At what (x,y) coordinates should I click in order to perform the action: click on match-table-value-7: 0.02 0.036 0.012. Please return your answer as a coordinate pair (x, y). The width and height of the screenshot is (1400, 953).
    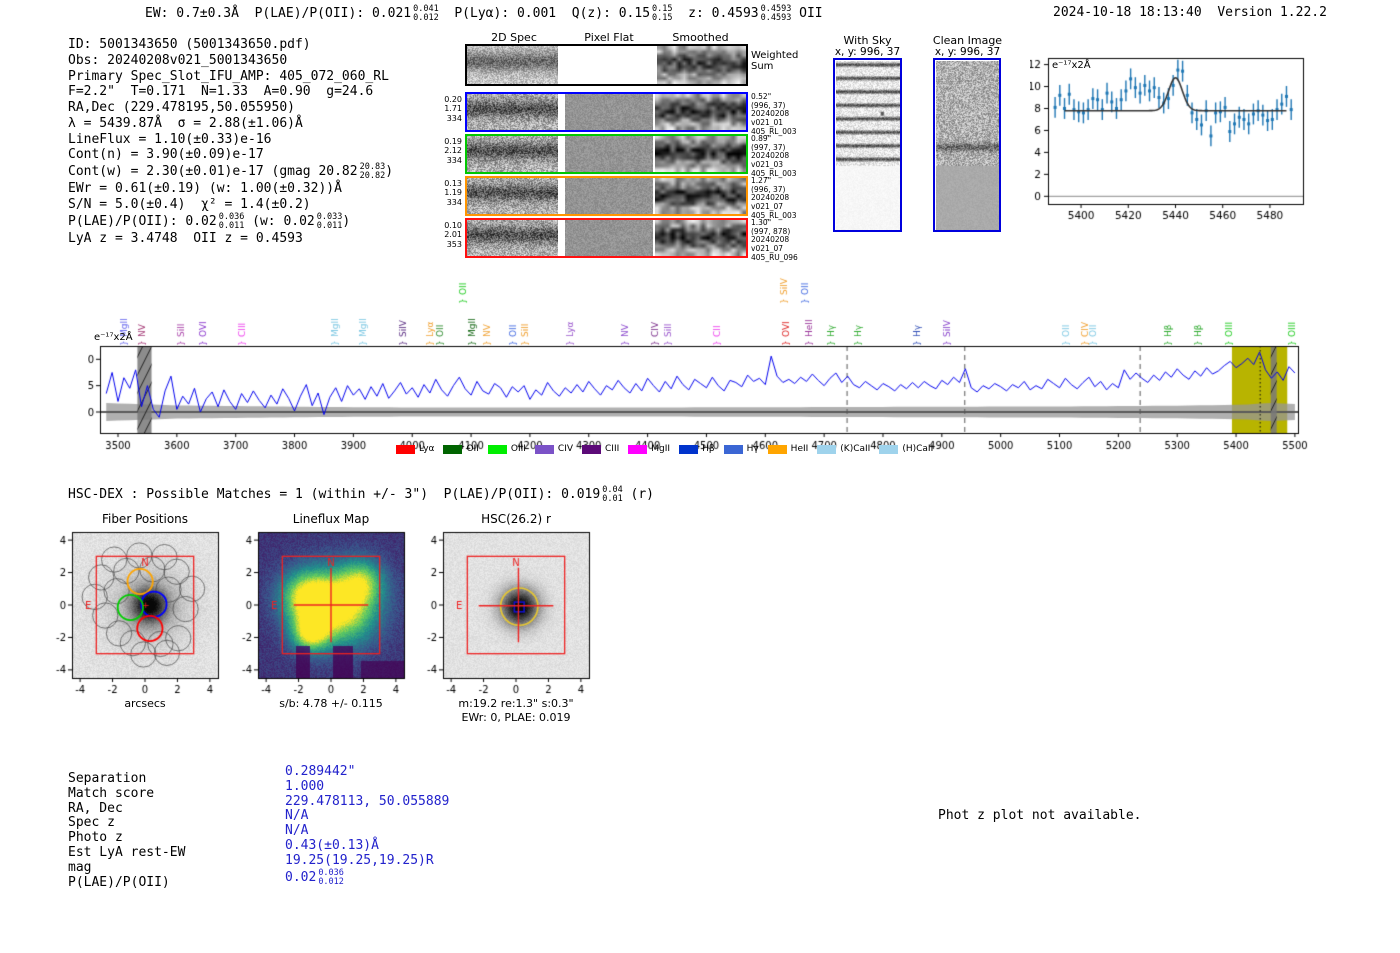
    Looking at the image, I should click on (314, 877).